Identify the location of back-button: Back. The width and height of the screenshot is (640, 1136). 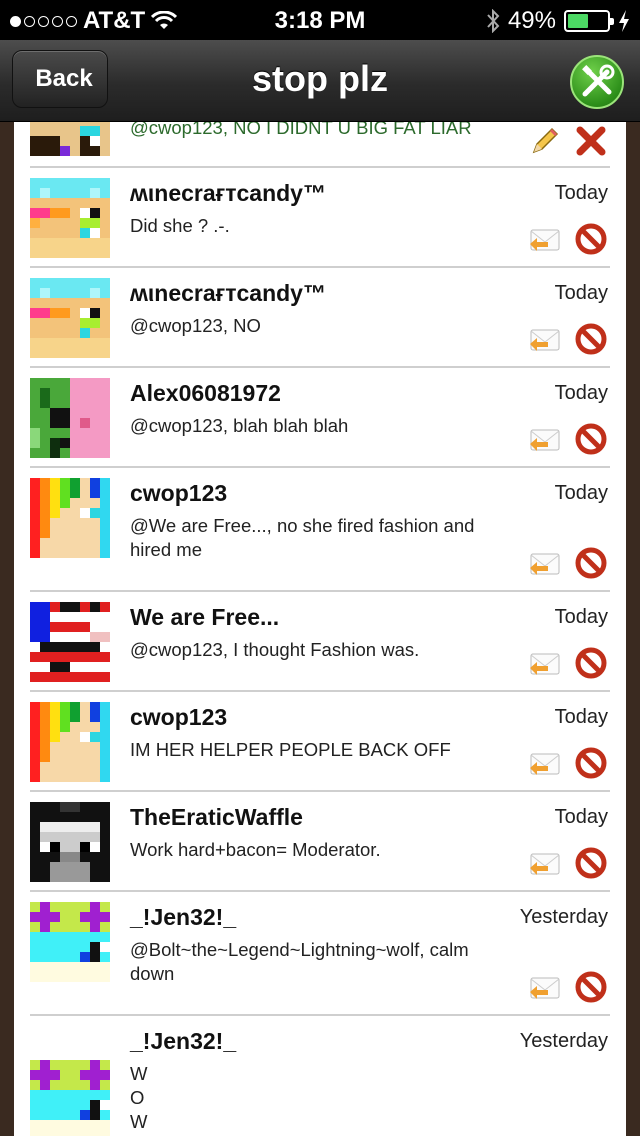
(60, 79).